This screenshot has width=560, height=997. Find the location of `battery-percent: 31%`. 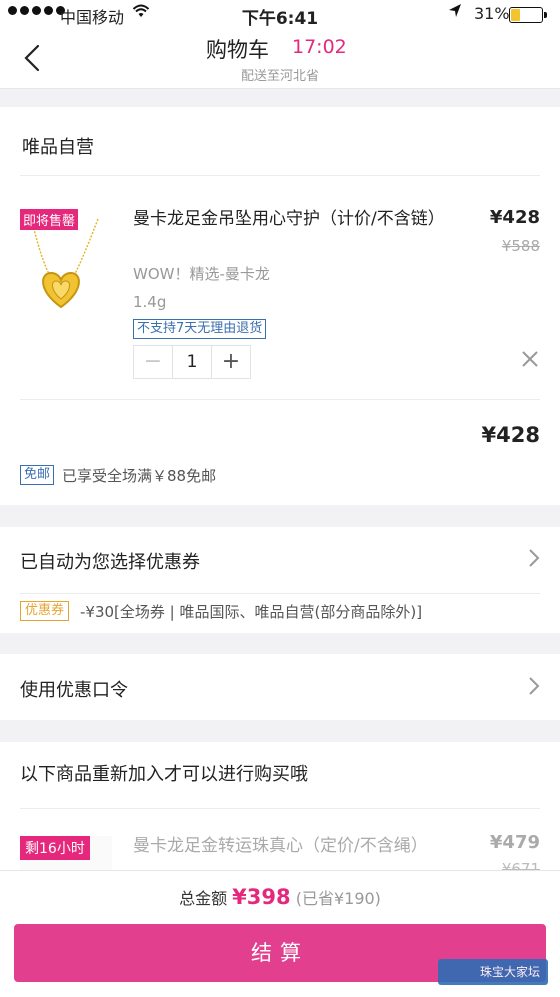

battery-percent: 31% is located at coordinates (492, 13).